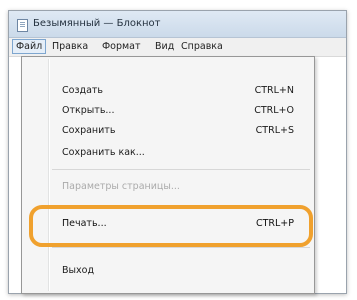 The width and height of the screenshot is (357, 300). Describe the element at coordinates (168, 131) in the screenshot. I see `menu-item-save: Сохранить CTRL+S` at that location.